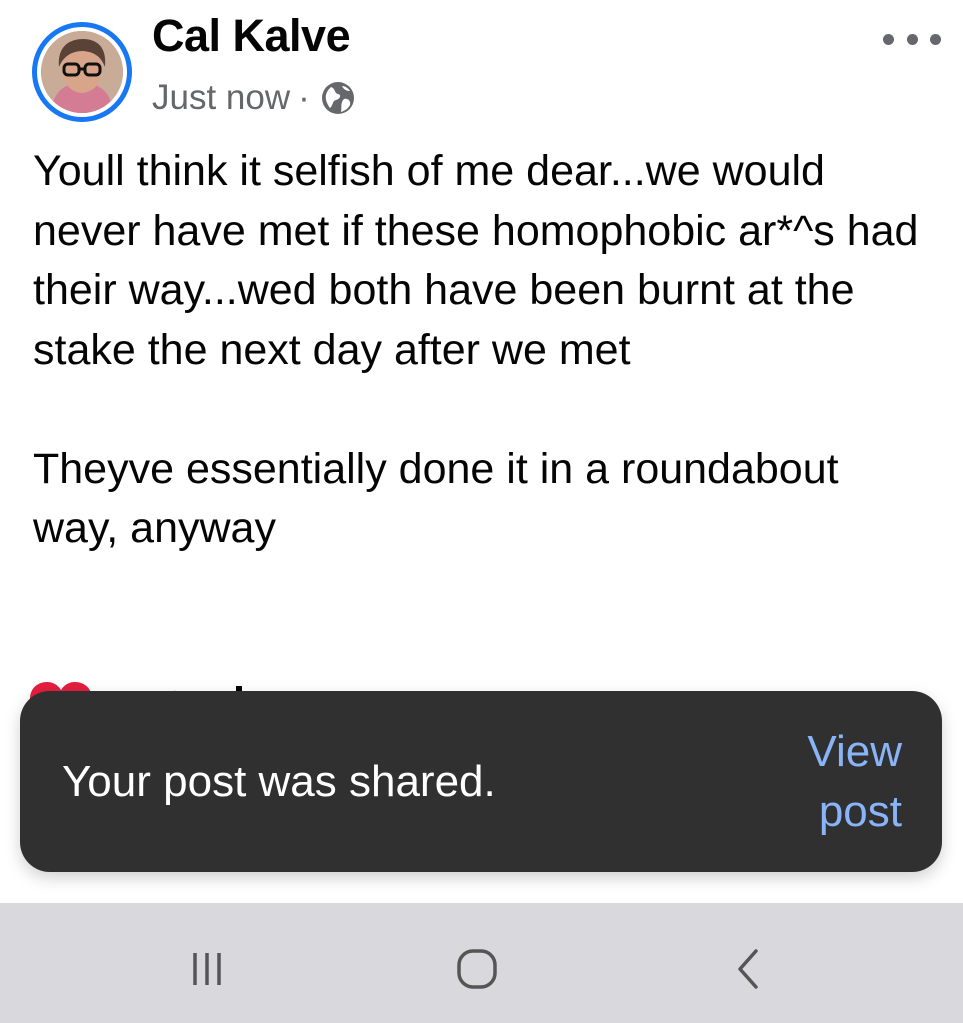 Image resolution: width=963 pixels, height=1023 pixels. I want to click on recent-apps-button, so click(207, 969).